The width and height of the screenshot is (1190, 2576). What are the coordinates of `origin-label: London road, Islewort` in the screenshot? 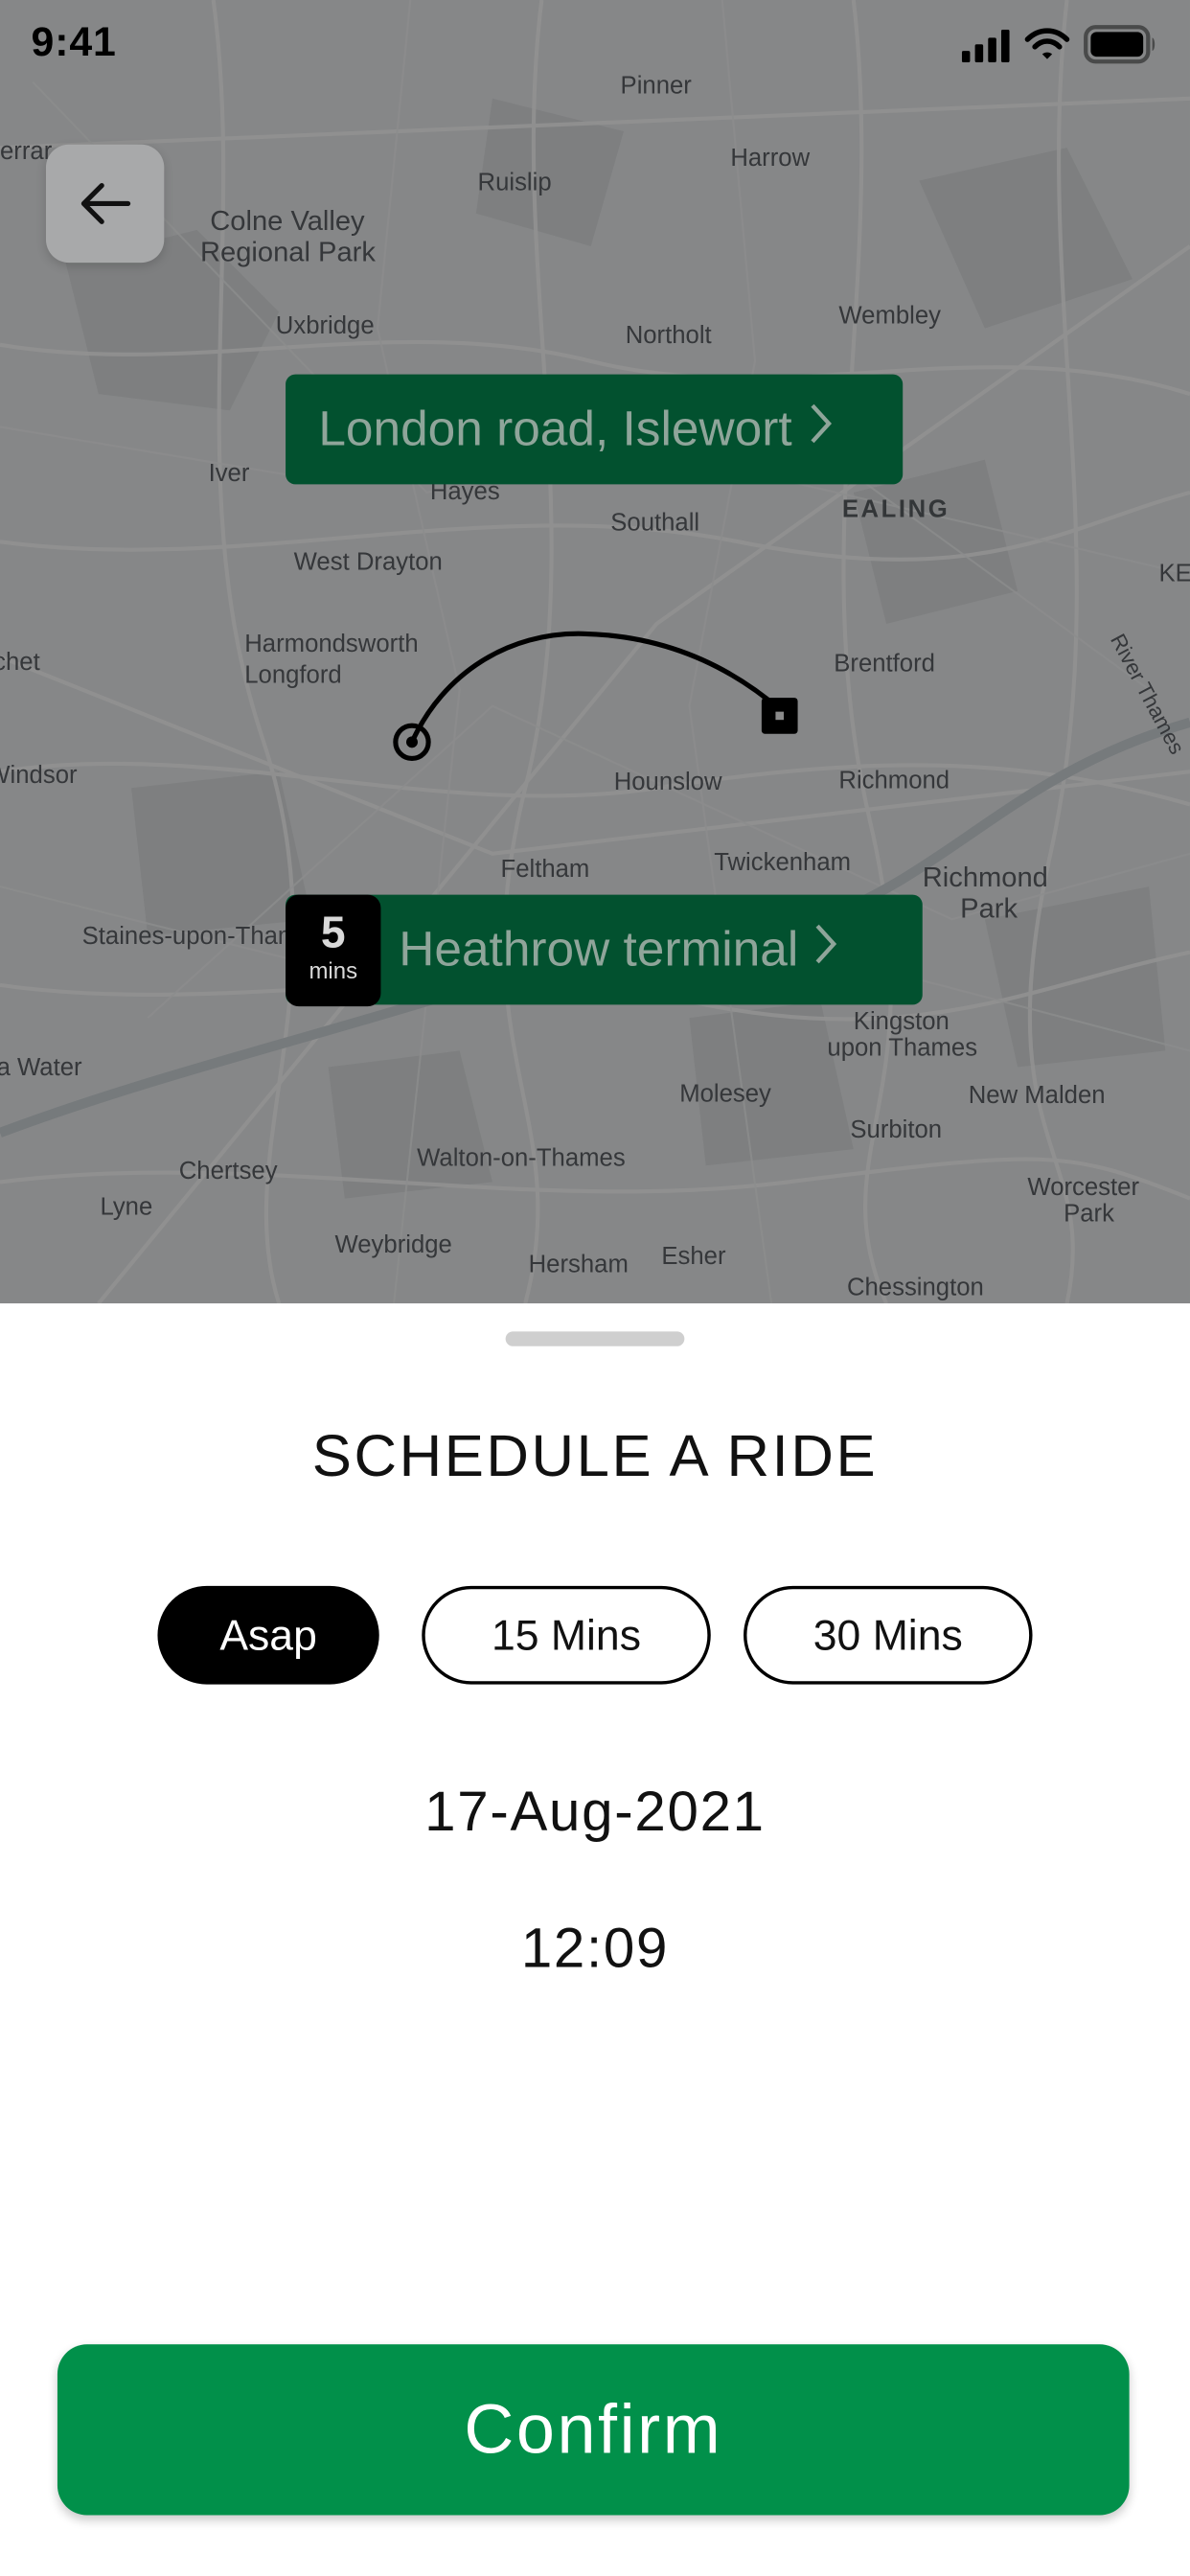 It's located at (555, 428).